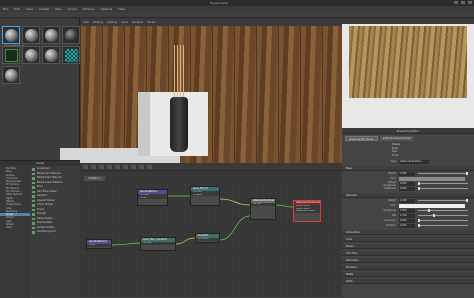 The image size is (474, 298). Describe the element at coordinates (124, 22) in the screenshot. I see `viewport-menu-show: Show` at that location.